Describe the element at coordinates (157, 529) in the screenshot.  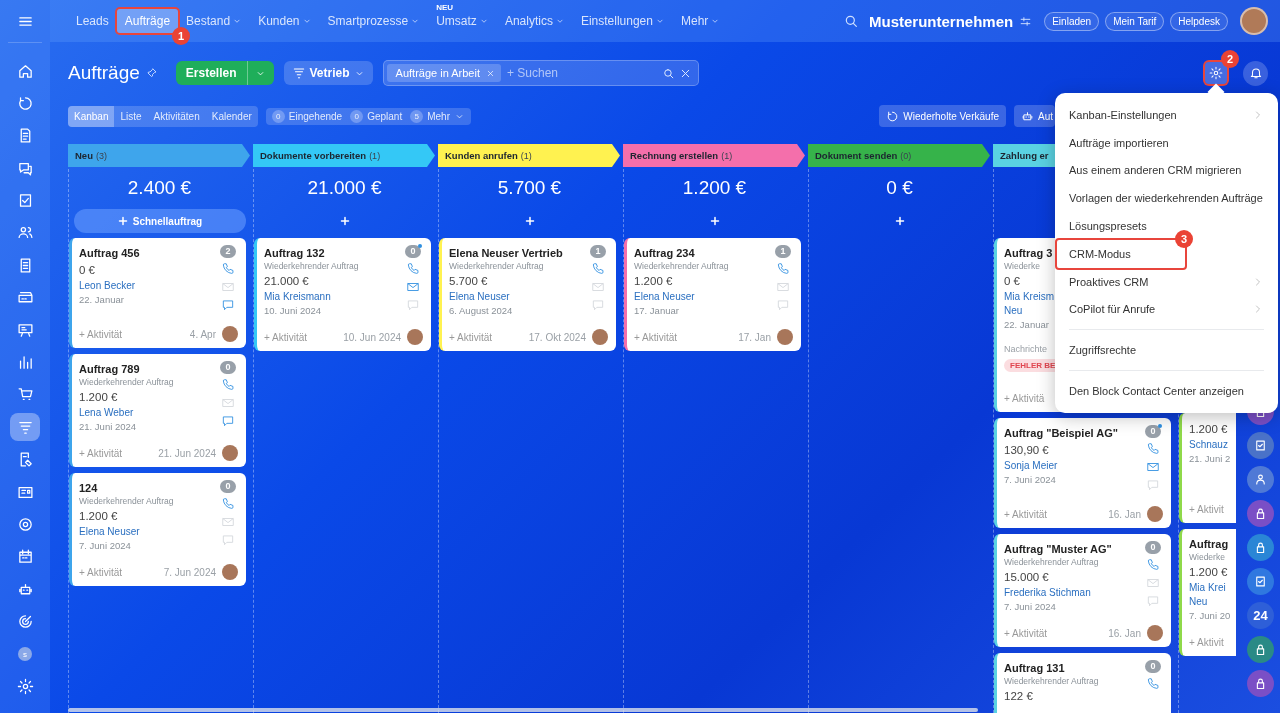
I see `deal-card: 124 Wiederkehrender Auftrag 1.200 € Elena Neuser 7. Juni 2024 0 + Aktivität 7. Jun 2024` at that location.